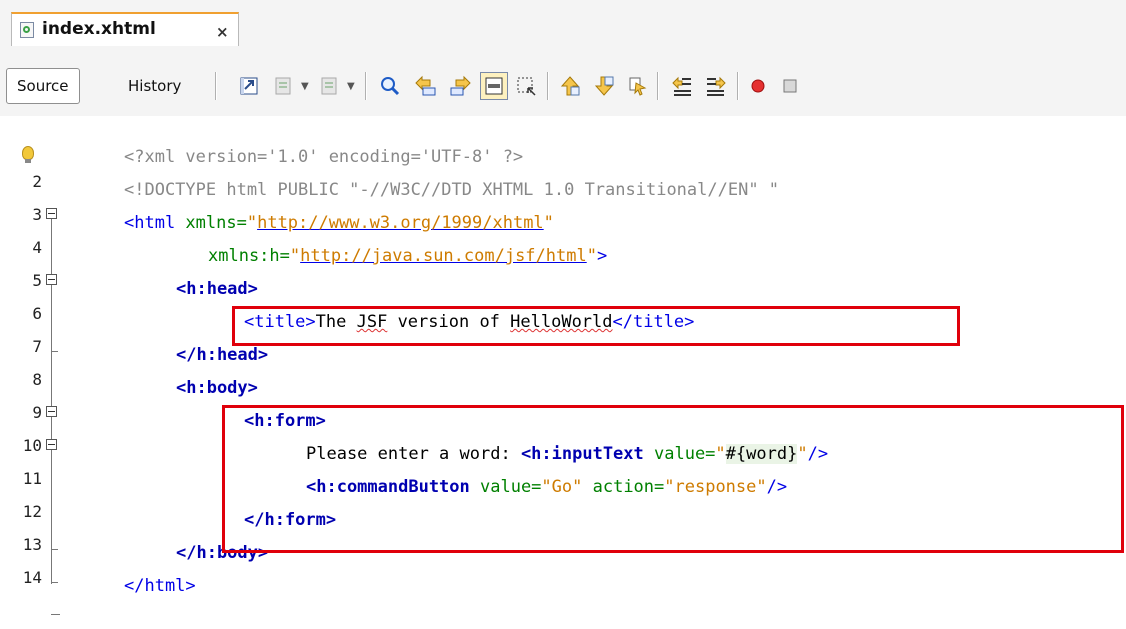 The height and width of the screenshot is (629, 1126). Describe the element at coordinates (330, 86) in the screenshot. I see `forward-icon` at that location.